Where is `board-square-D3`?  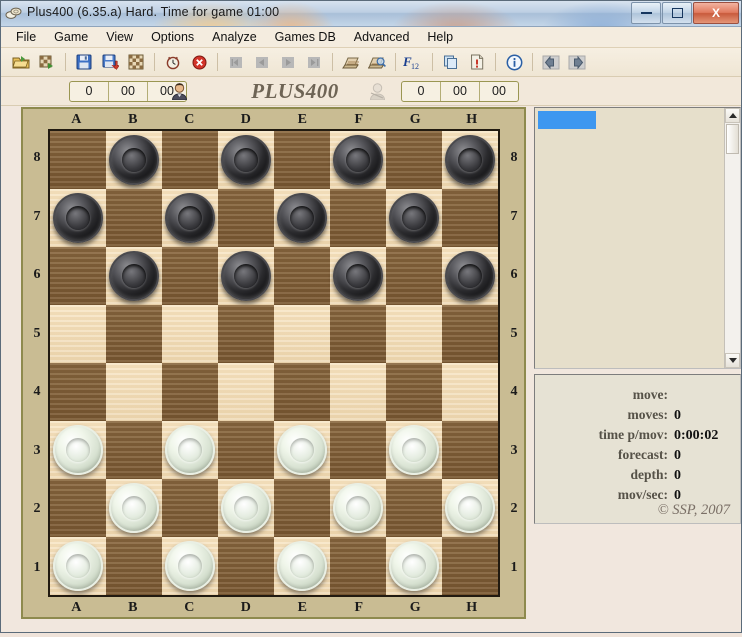 board-square-D3 is located at coordinates (246, 450).